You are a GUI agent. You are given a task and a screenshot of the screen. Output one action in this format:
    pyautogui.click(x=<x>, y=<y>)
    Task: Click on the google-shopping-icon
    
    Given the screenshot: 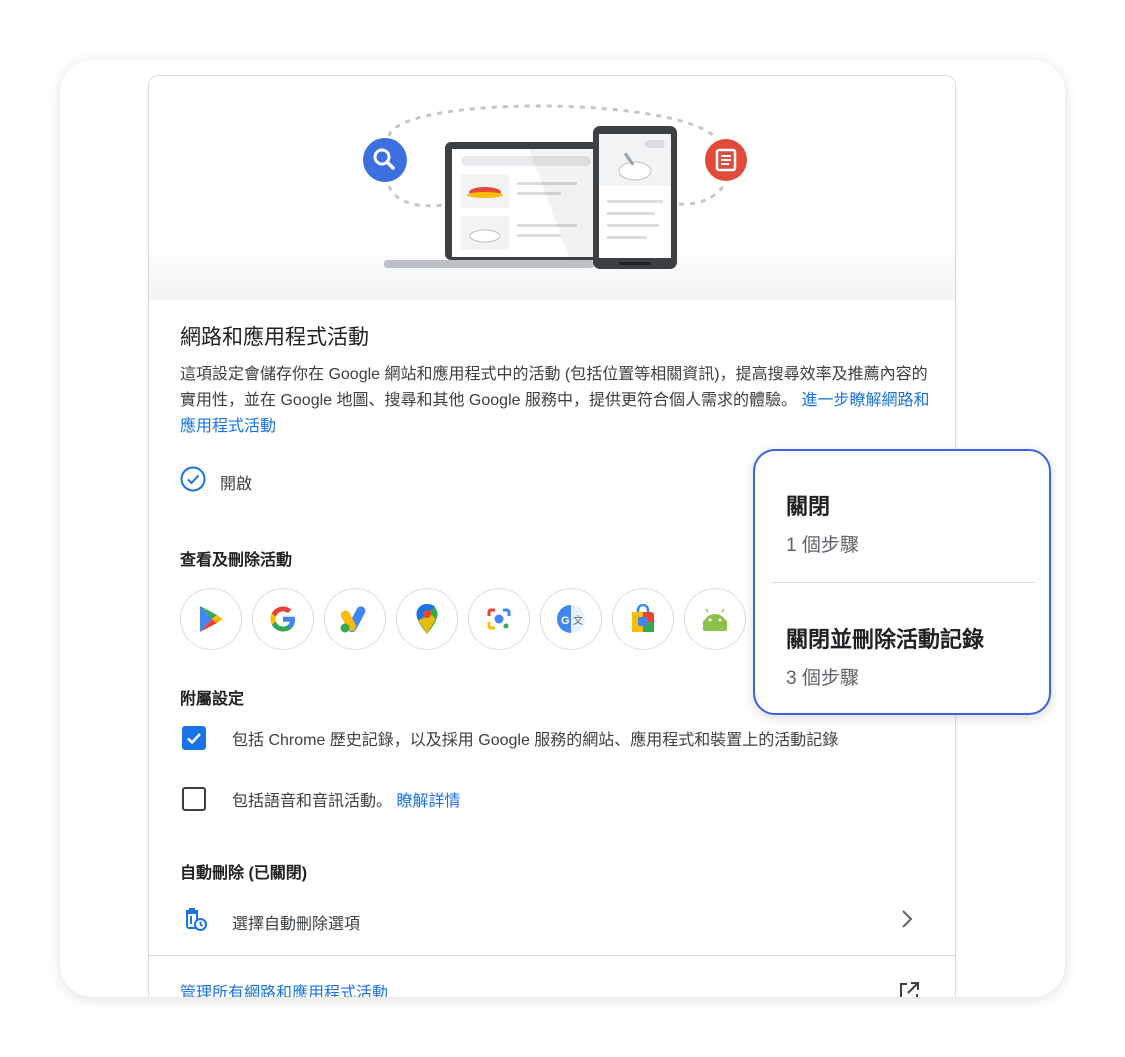 What is the action you would take?
    pyautogui.click(x=643, y=619)
    